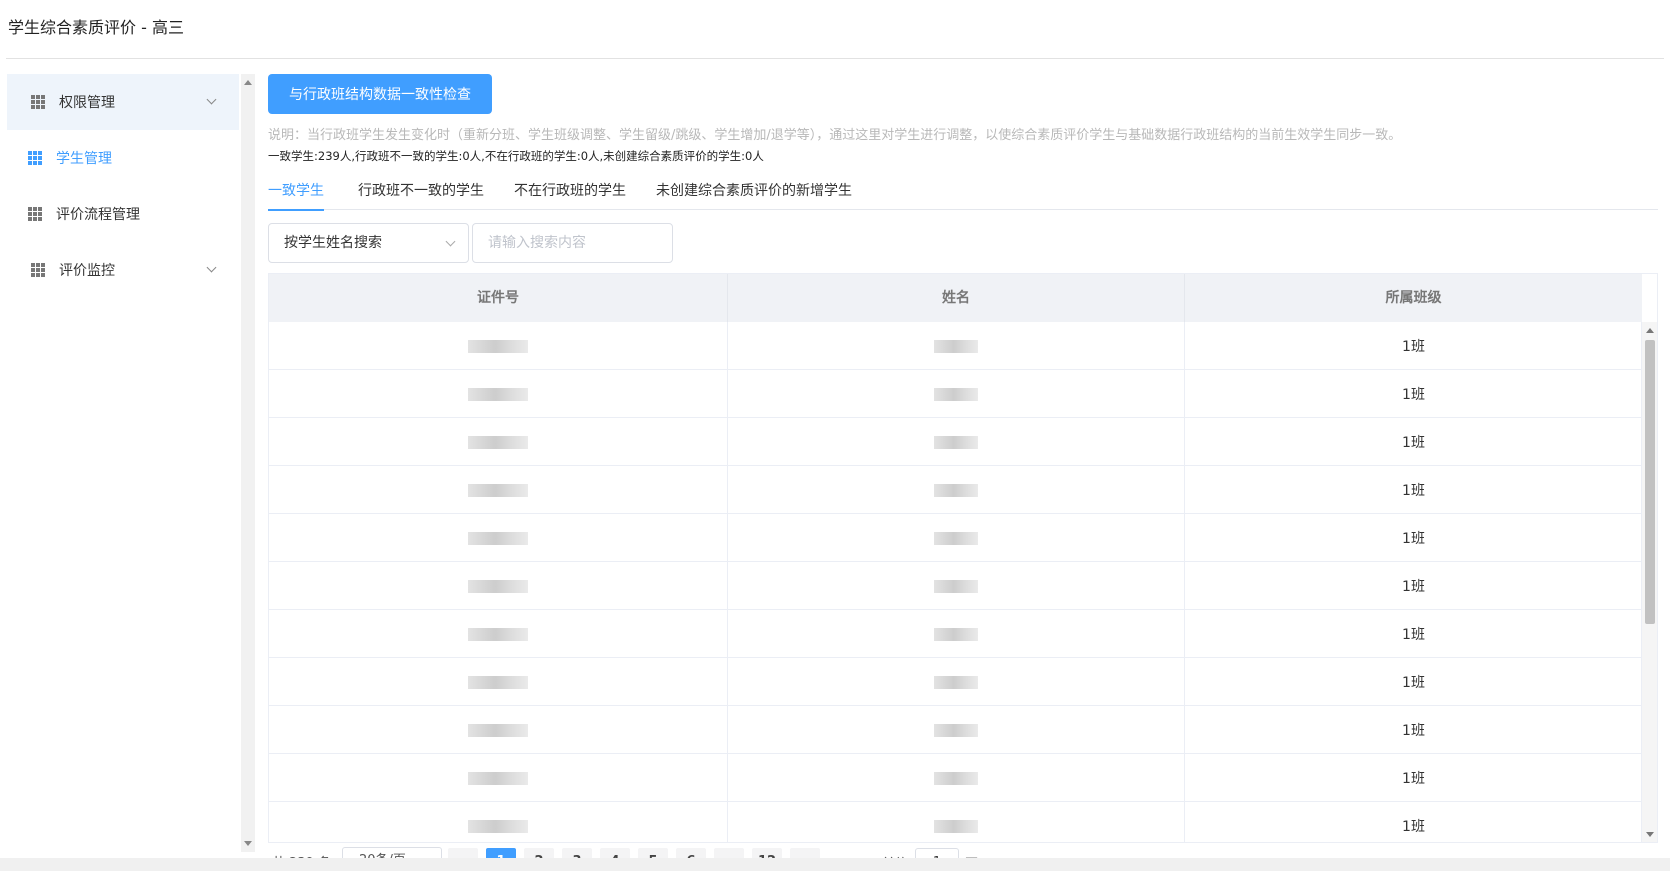 This screenshot has width=1670, height=871. Describe the element at coordinates (333, 243) in the screenshot. I see `search-type-value: 按学生姓名搜索` at that location.